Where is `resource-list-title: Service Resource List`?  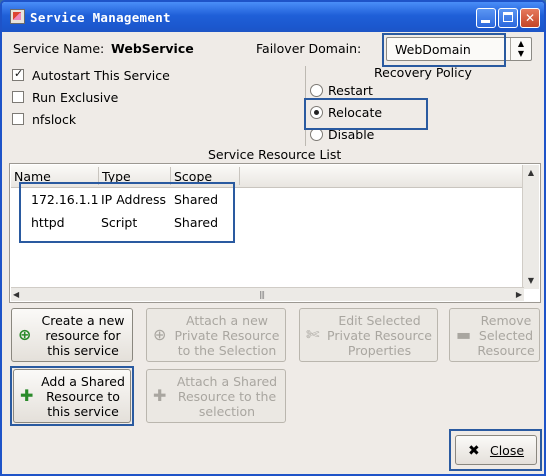 resource-list-title: Service Resource List is located at coordinates (275, 154).